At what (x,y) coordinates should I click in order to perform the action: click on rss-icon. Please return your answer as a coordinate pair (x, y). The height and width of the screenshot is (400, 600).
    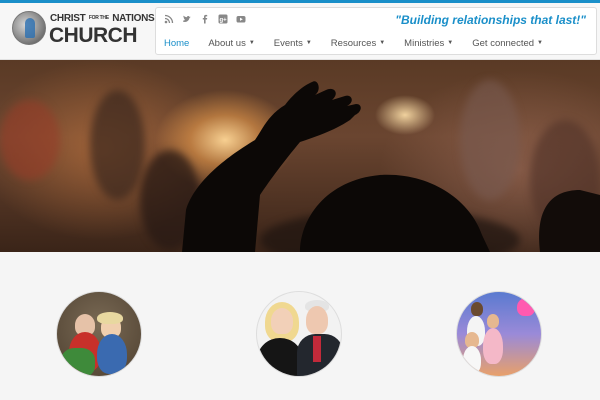
    Looking at the image, I should click on (169, 19).